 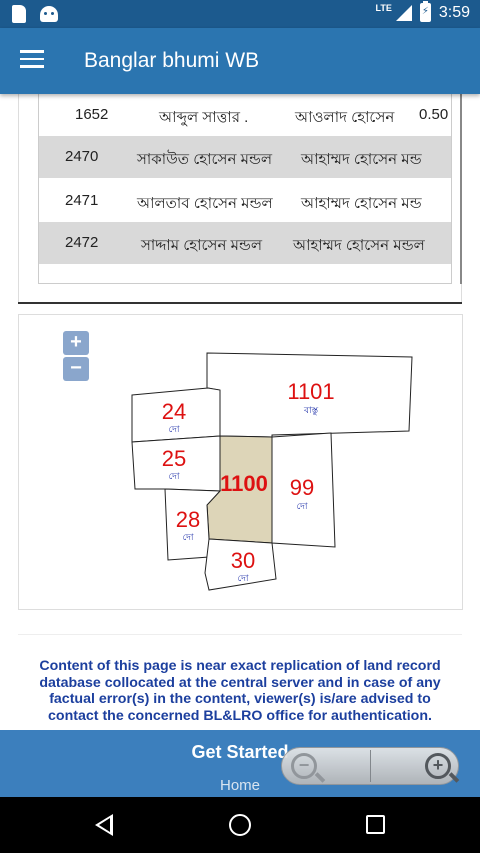 What do you see at coordinates (82, 200) in the screenshot?
I see `cell-khatian: 2471` at bounding box center [82, 200].